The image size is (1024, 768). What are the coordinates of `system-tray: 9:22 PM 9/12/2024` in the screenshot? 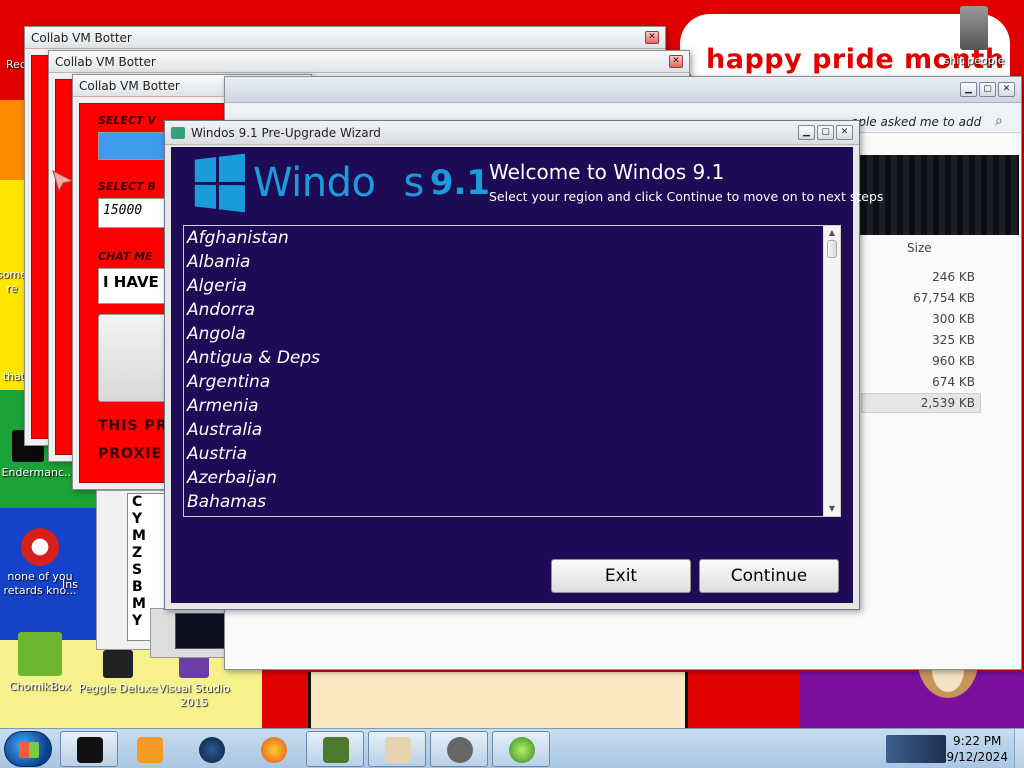 It's located at (935, 748).